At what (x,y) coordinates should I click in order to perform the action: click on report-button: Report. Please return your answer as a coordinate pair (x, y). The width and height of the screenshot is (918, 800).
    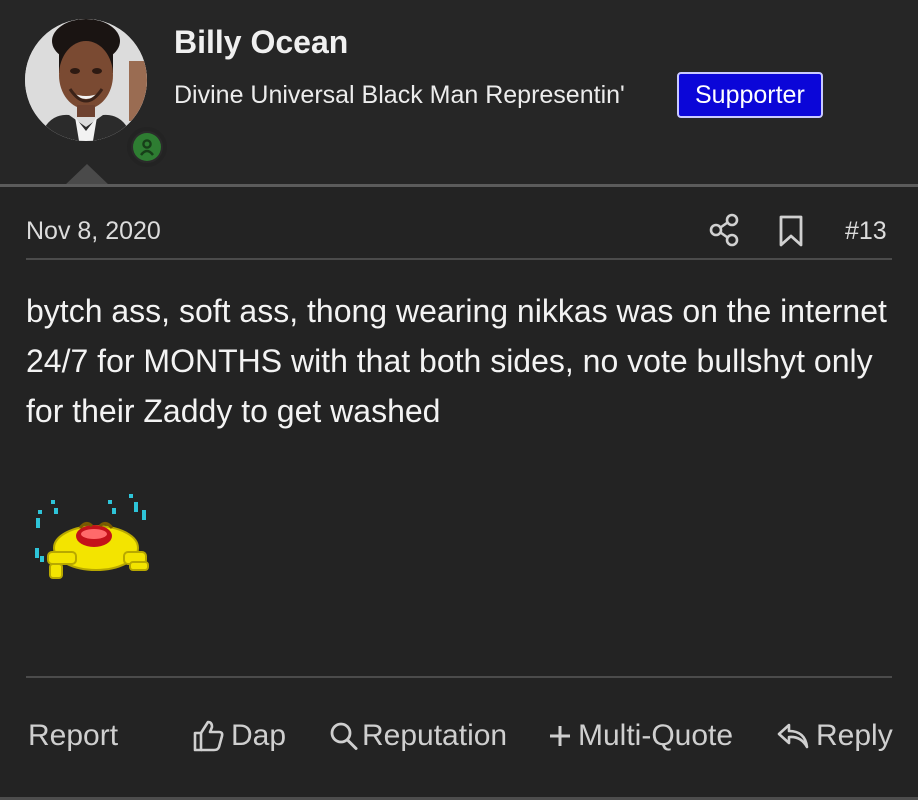
    Looking at the image, I should click on (73, 736).